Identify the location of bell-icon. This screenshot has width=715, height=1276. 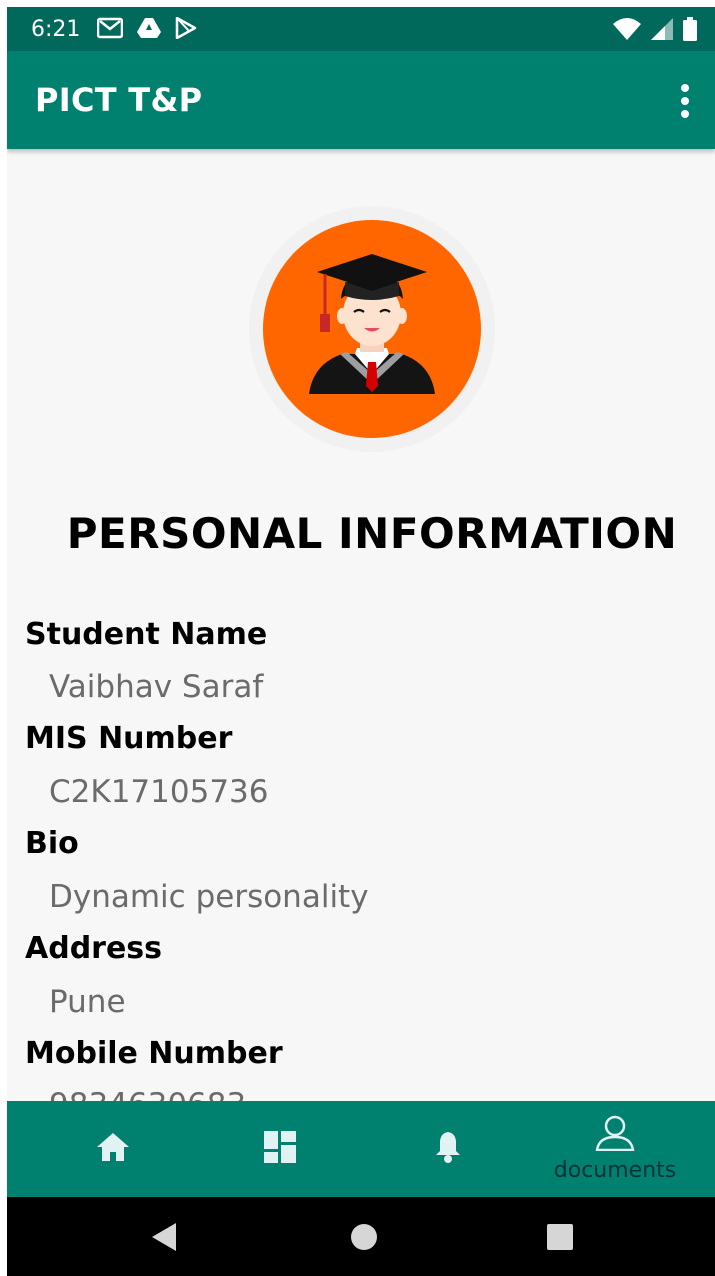
(448, 1149).